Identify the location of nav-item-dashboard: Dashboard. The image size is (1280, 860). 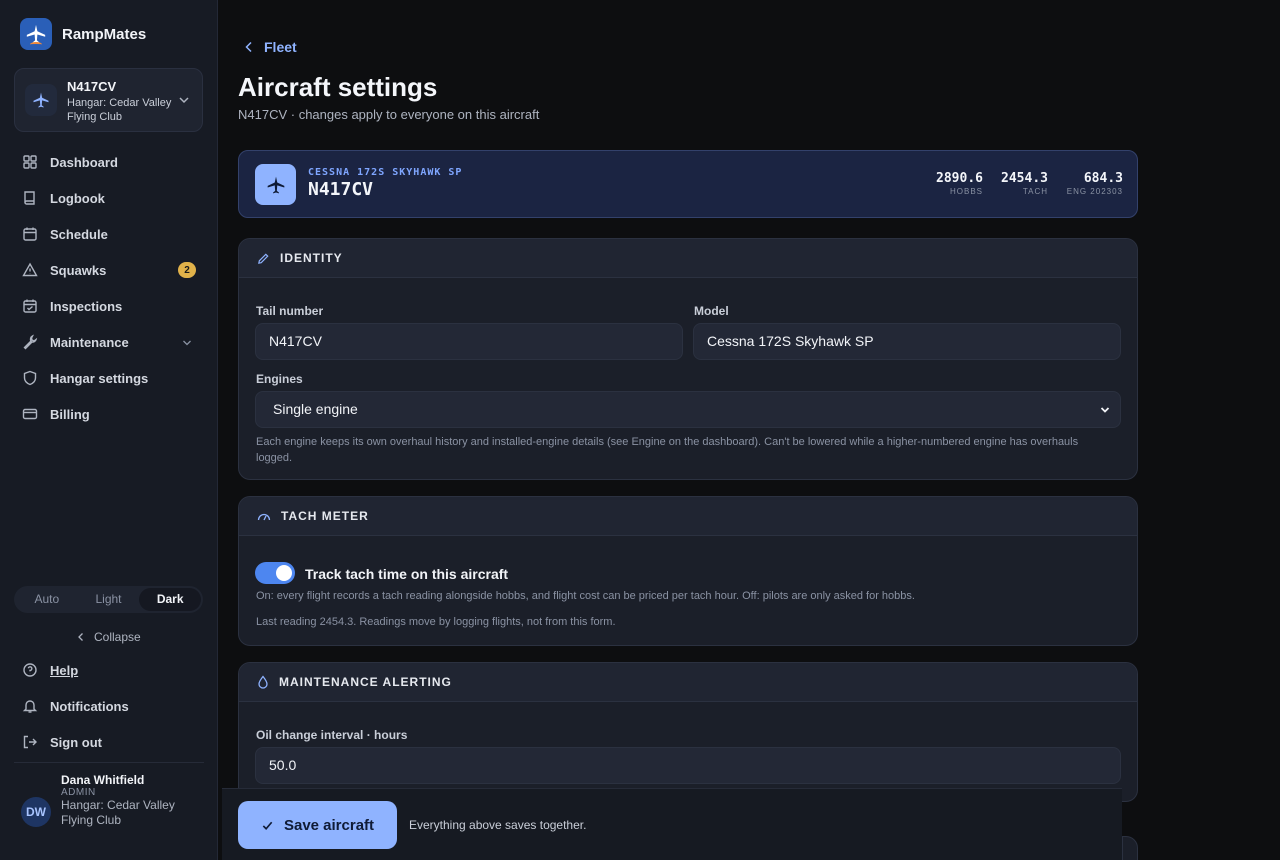
(109, 162).